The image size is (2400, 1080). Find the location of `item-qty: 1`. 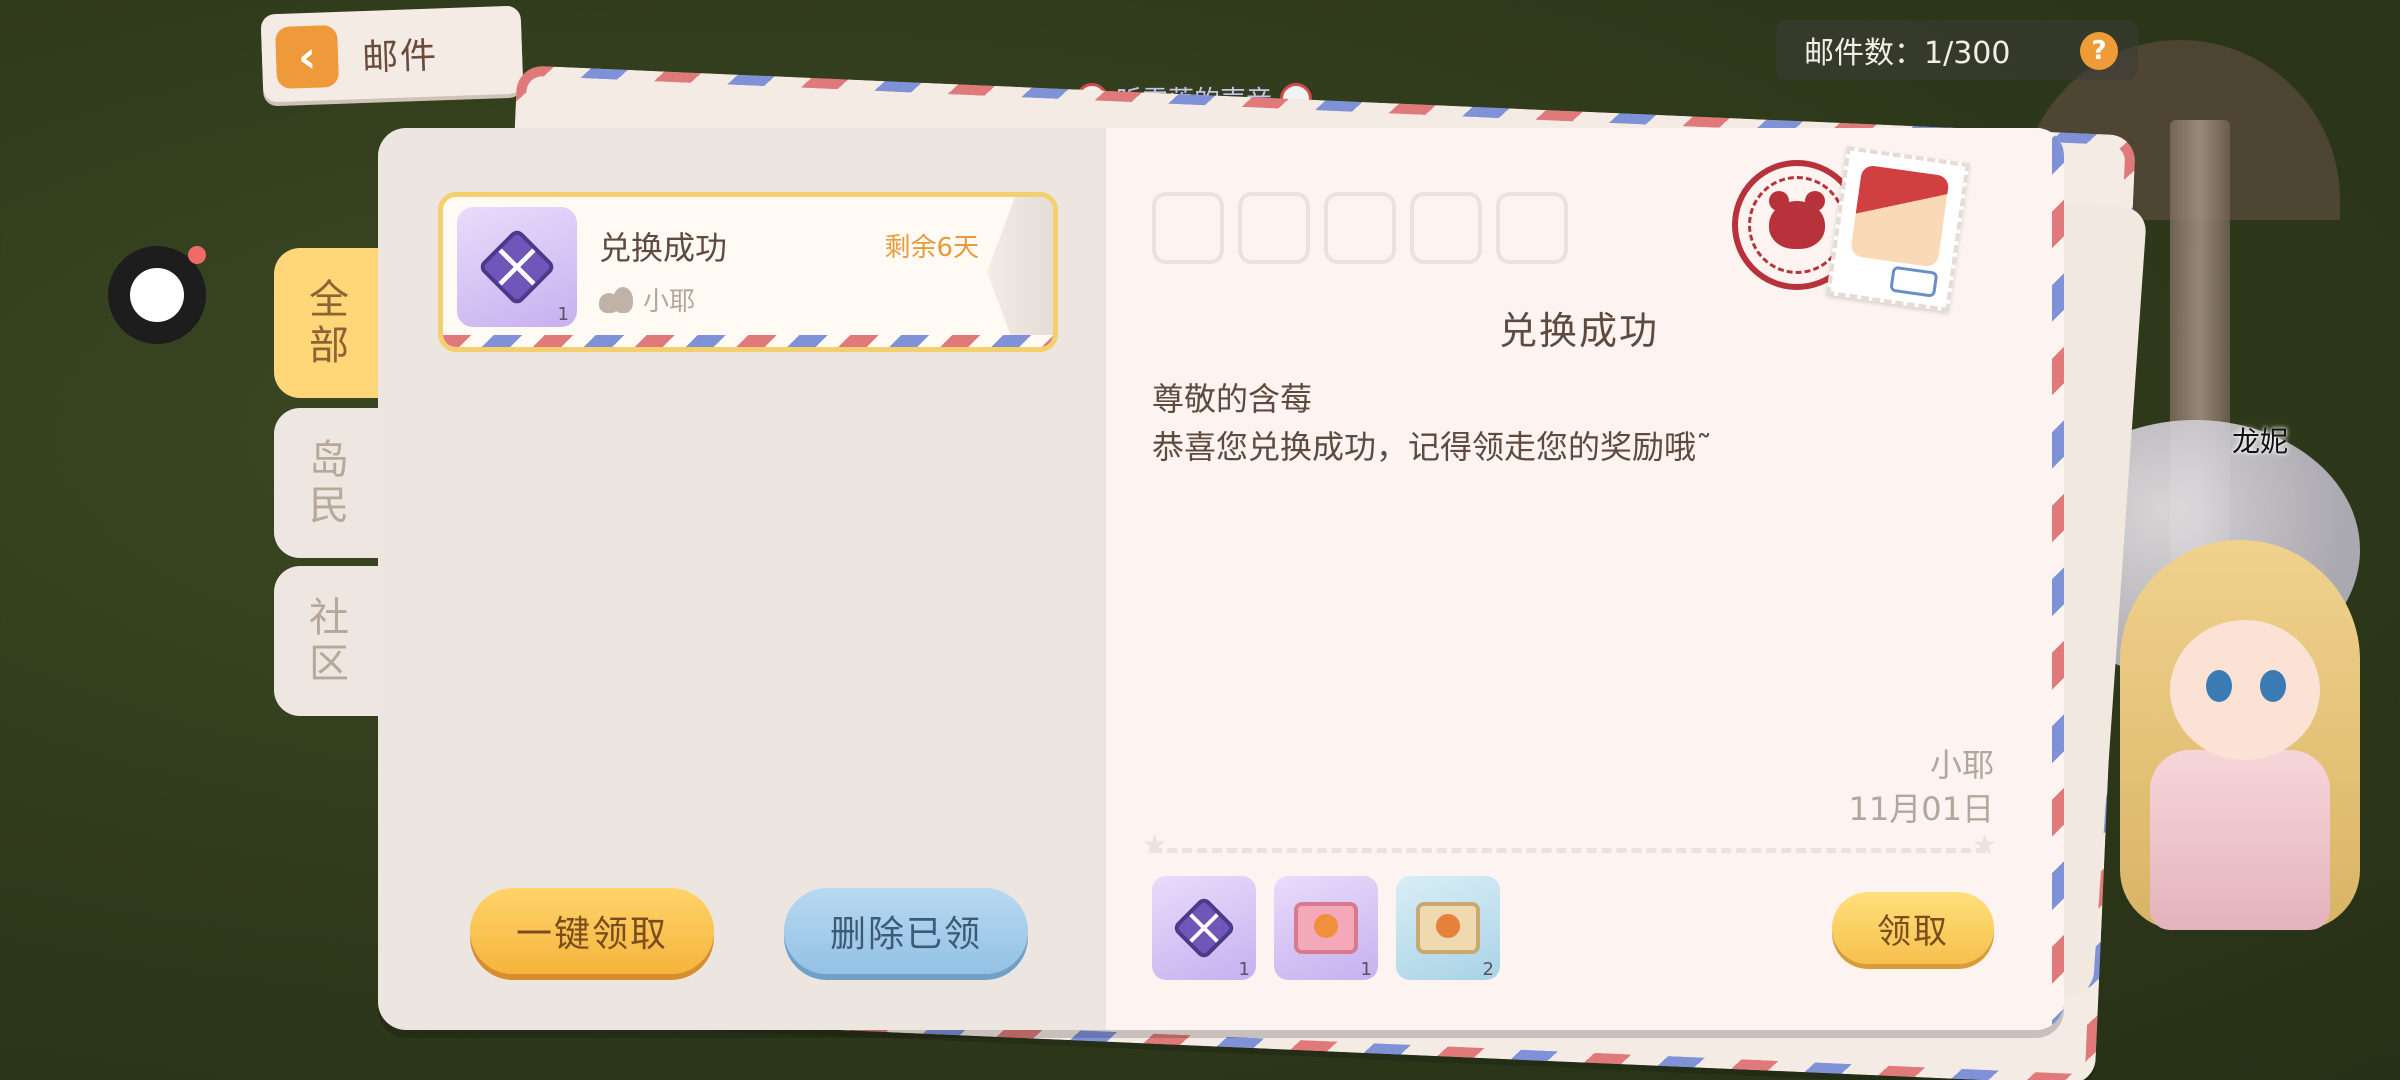

item-qty: 1 is located at coordinates (563, 314).